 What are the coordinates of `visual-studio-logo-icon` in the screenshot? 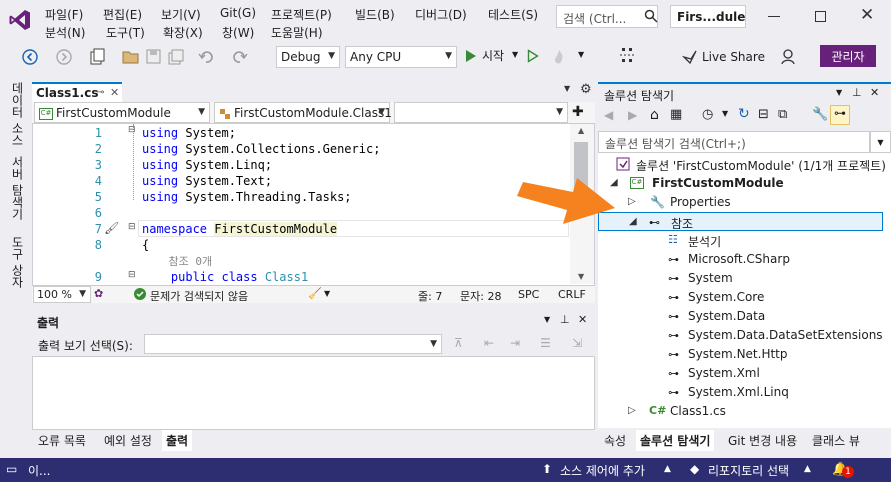 It's located at (20, 20).